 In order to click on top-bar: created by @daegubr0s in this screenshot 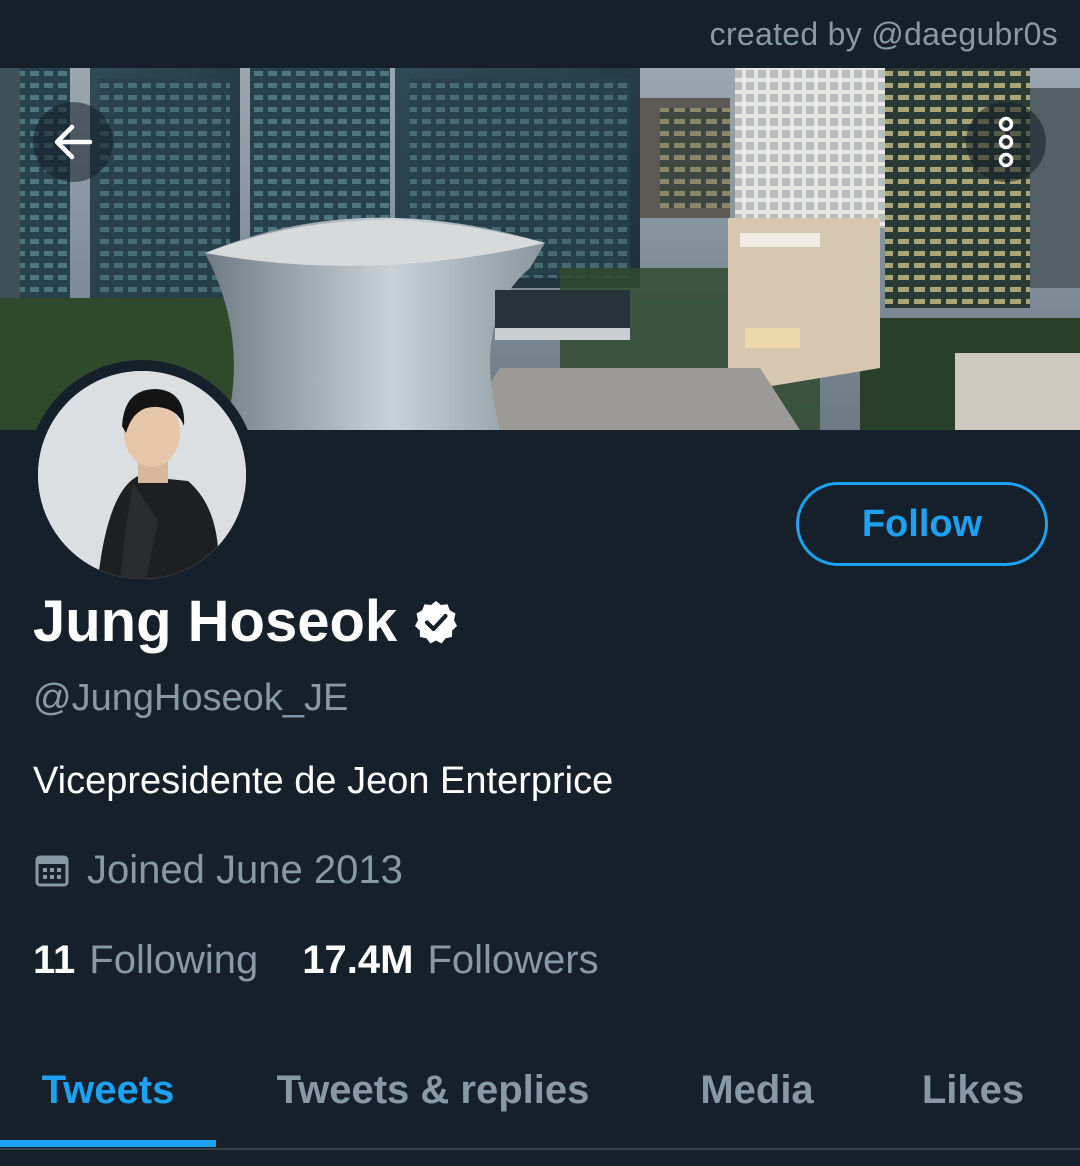, I will do `click(540, 34)`.